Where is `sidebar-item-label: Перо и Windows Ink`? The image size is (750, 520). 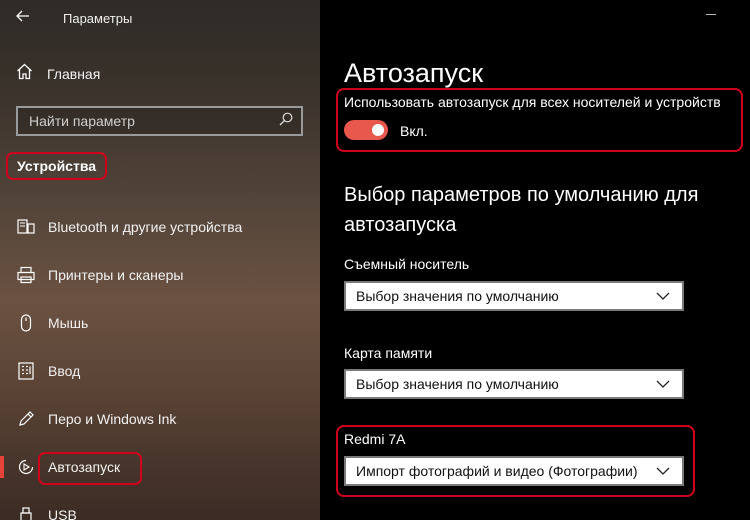
sidebar-item-label: Перо и Windows Ink is located at coordinates (112, 419).